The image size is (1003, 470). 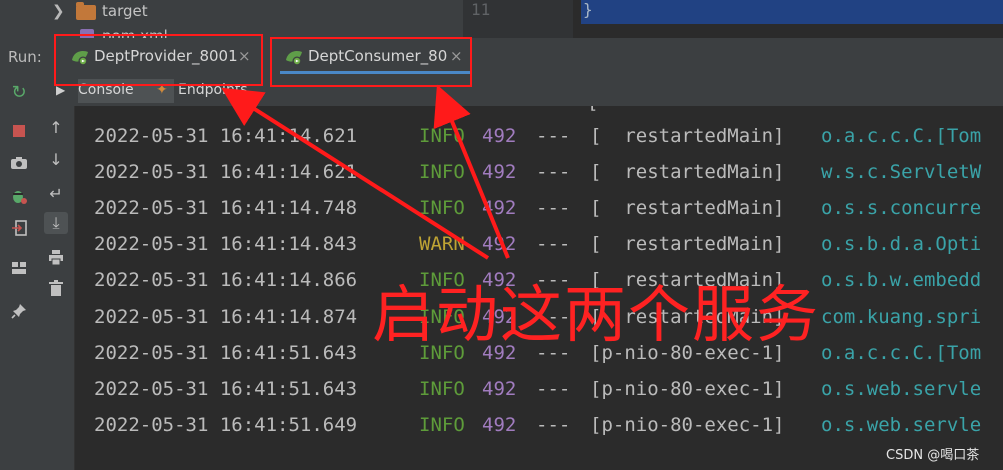 What do you see at coordinates (371, 62) in the screenshot?
I see `highlight-box-consumer` at bounding box center [371, 62].